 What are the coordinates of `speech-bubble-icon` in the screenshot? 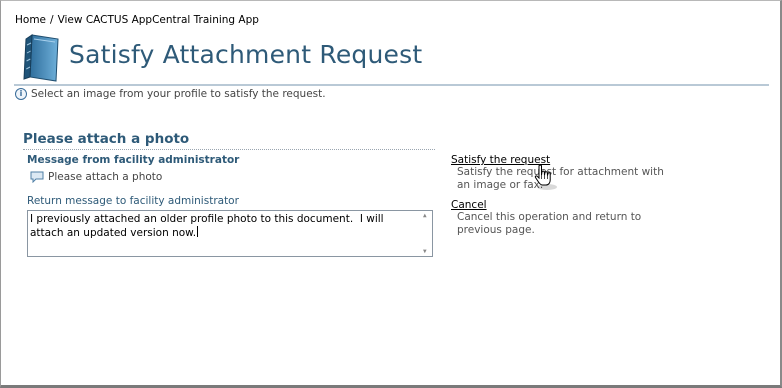 It's located at (37, 177).